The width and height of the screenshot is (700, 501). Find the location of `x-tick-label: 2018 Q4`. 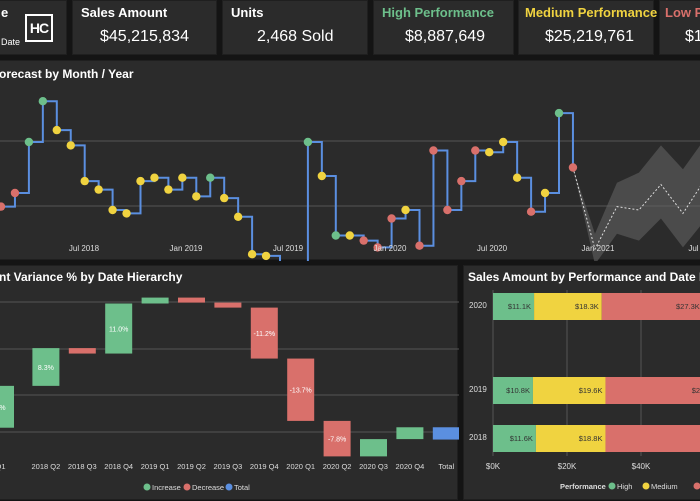

x-tick-label: 2018 Q4 is located at coordinates (118, 466).